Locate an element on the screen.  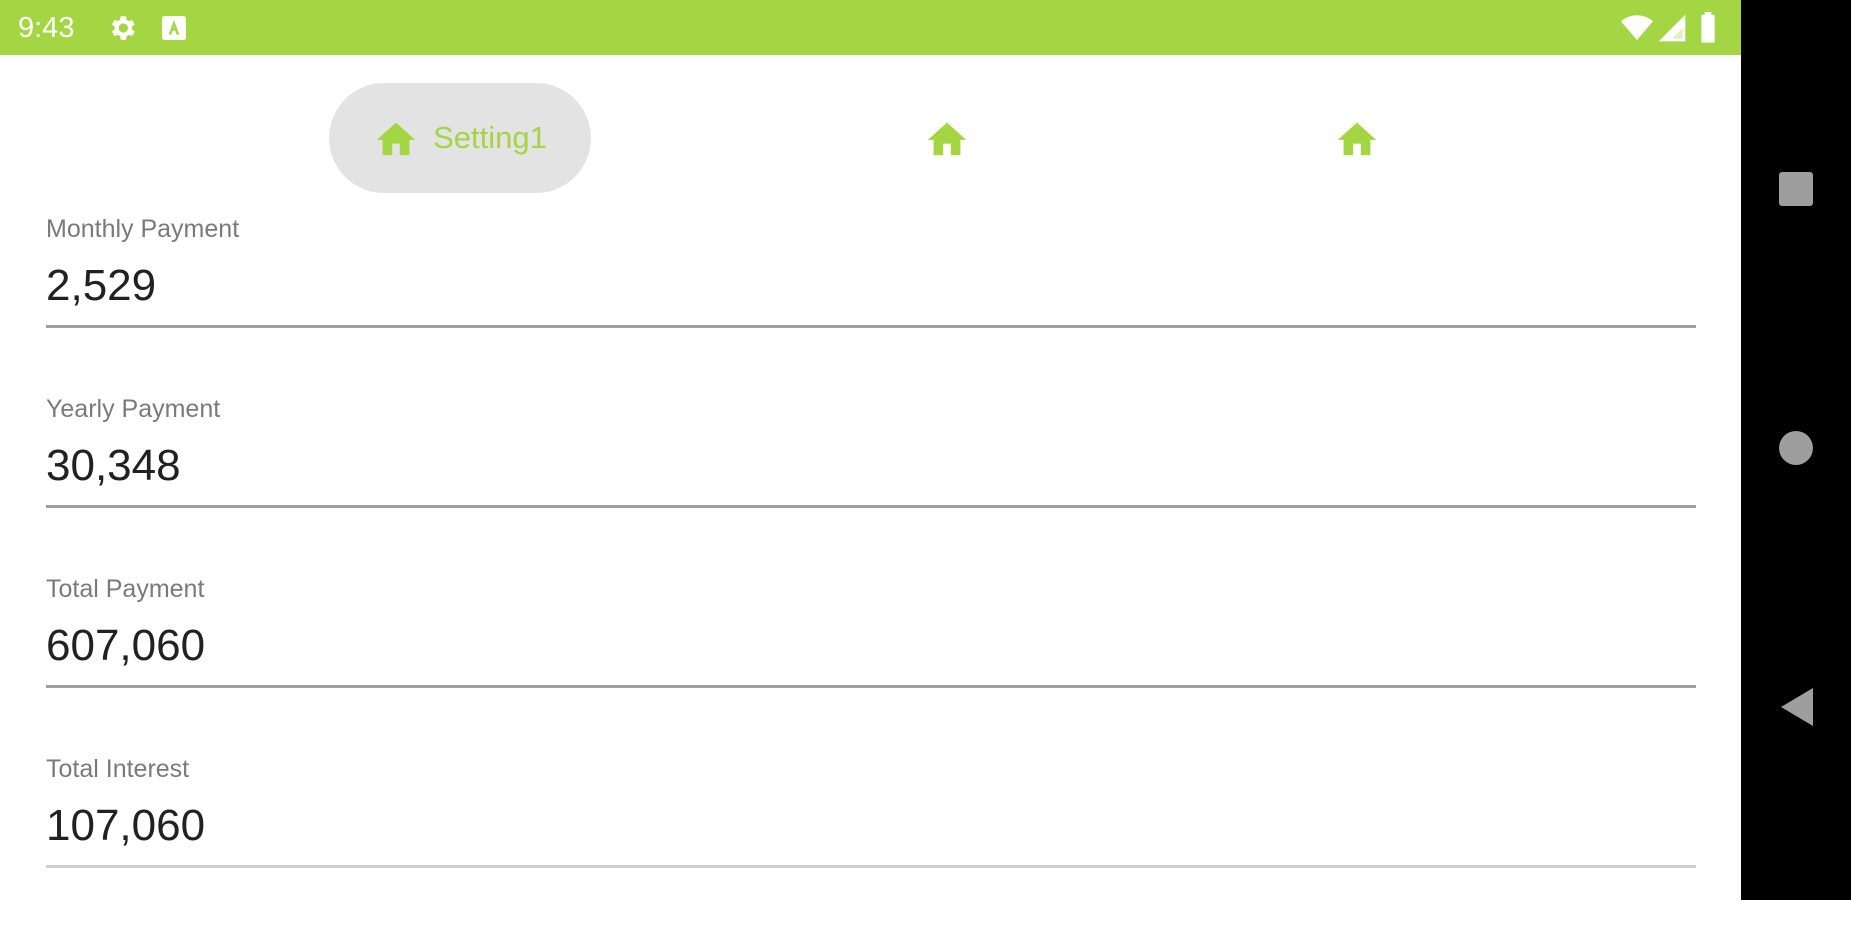
tab-label: Setting1 is located at coordinates (490, 137).